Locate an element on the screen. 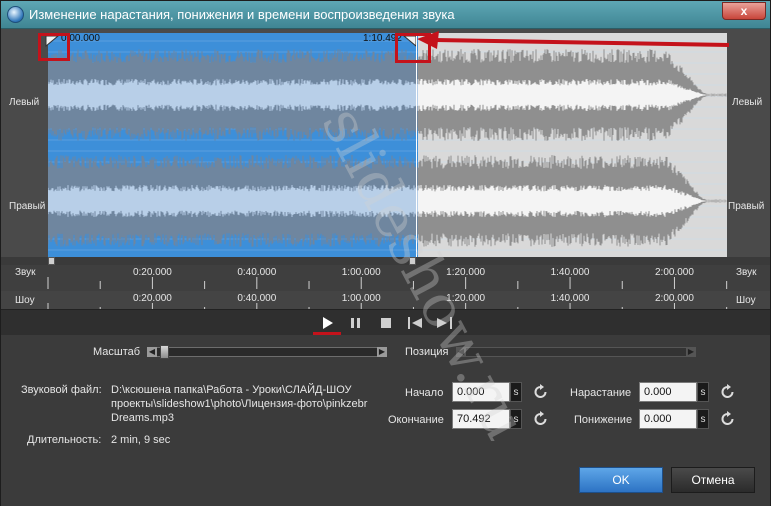 Image resolution: width=771 pixels, height=506 pixels. app-logo-icon is located at coordinates (15, 14).